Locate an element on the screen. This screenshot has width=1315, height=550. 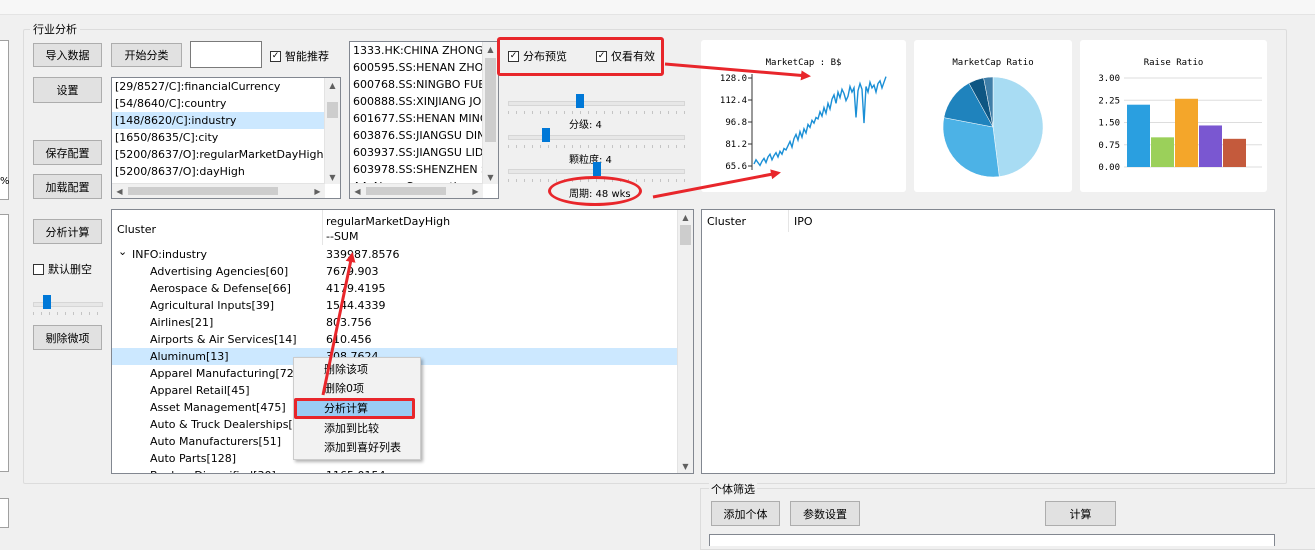
context-menu-item: 添加到喜好列表 is located at coordinates (357, 447).